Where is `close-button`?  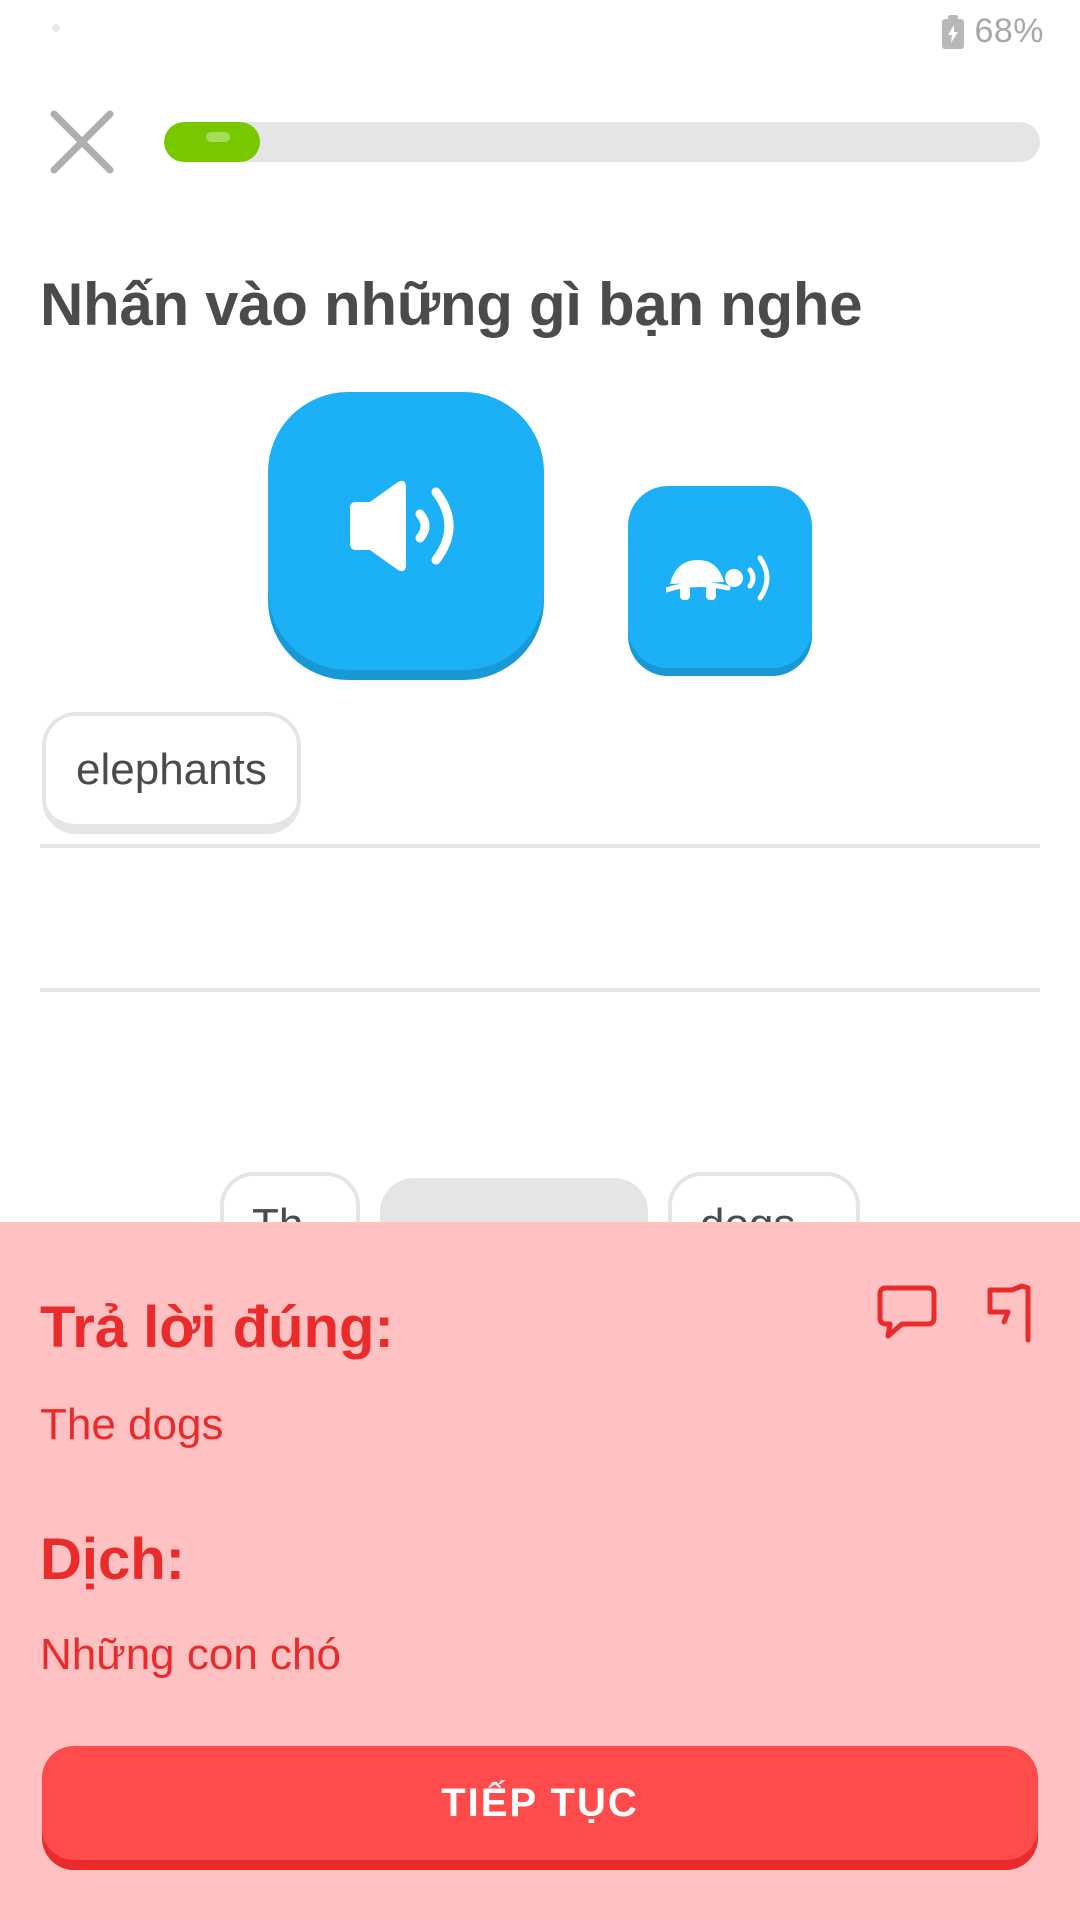
close-button is located at coordinates (82, 144).